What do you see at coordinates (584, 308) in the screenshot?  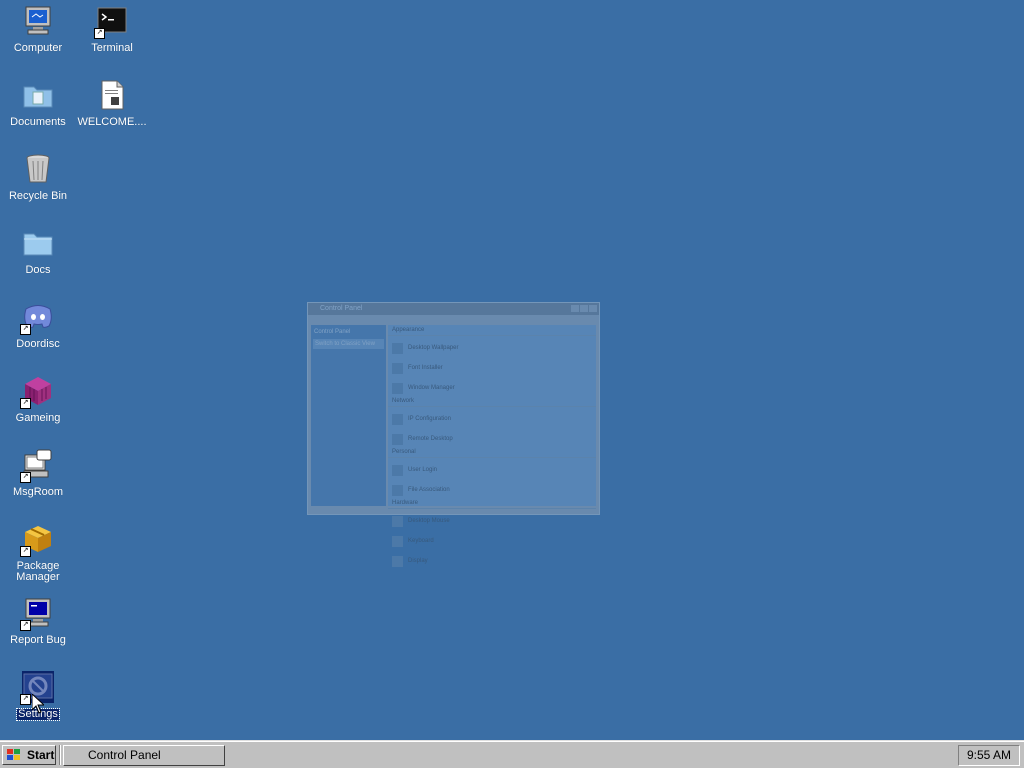 I see `maximize-button` at bounding box center [584, 308].